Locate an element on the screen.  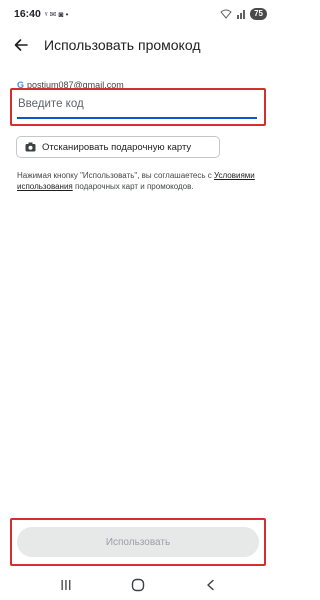
terms-suffix: подарочных карт и промокодов. is located at coordinates (133, 186).